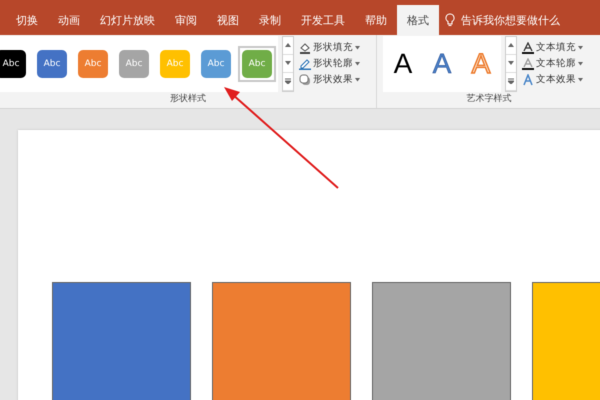  What do you see at coordinates (188, 99) in the screenshot?
I see `group-label: 形状样式` at bounding box center [188, 99].